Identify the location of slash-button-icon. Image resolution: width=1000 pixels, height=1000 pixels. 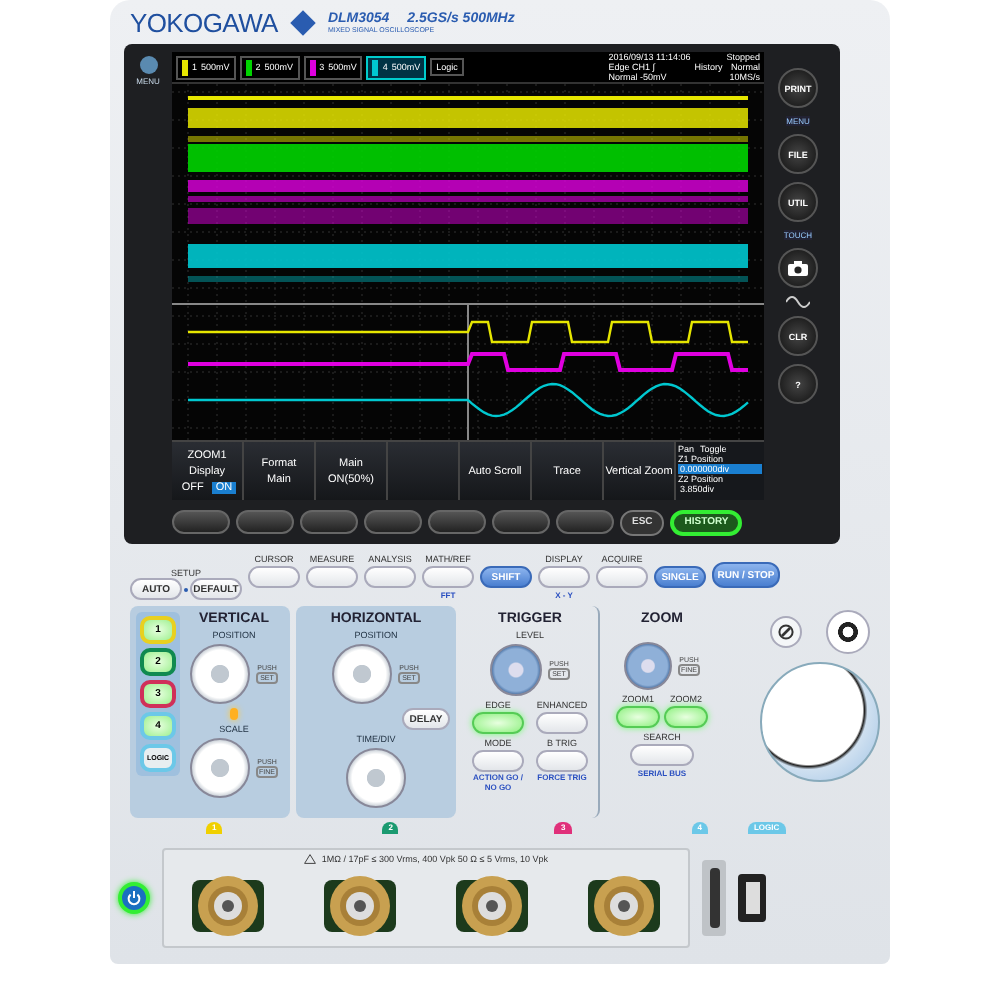
(785, 632).